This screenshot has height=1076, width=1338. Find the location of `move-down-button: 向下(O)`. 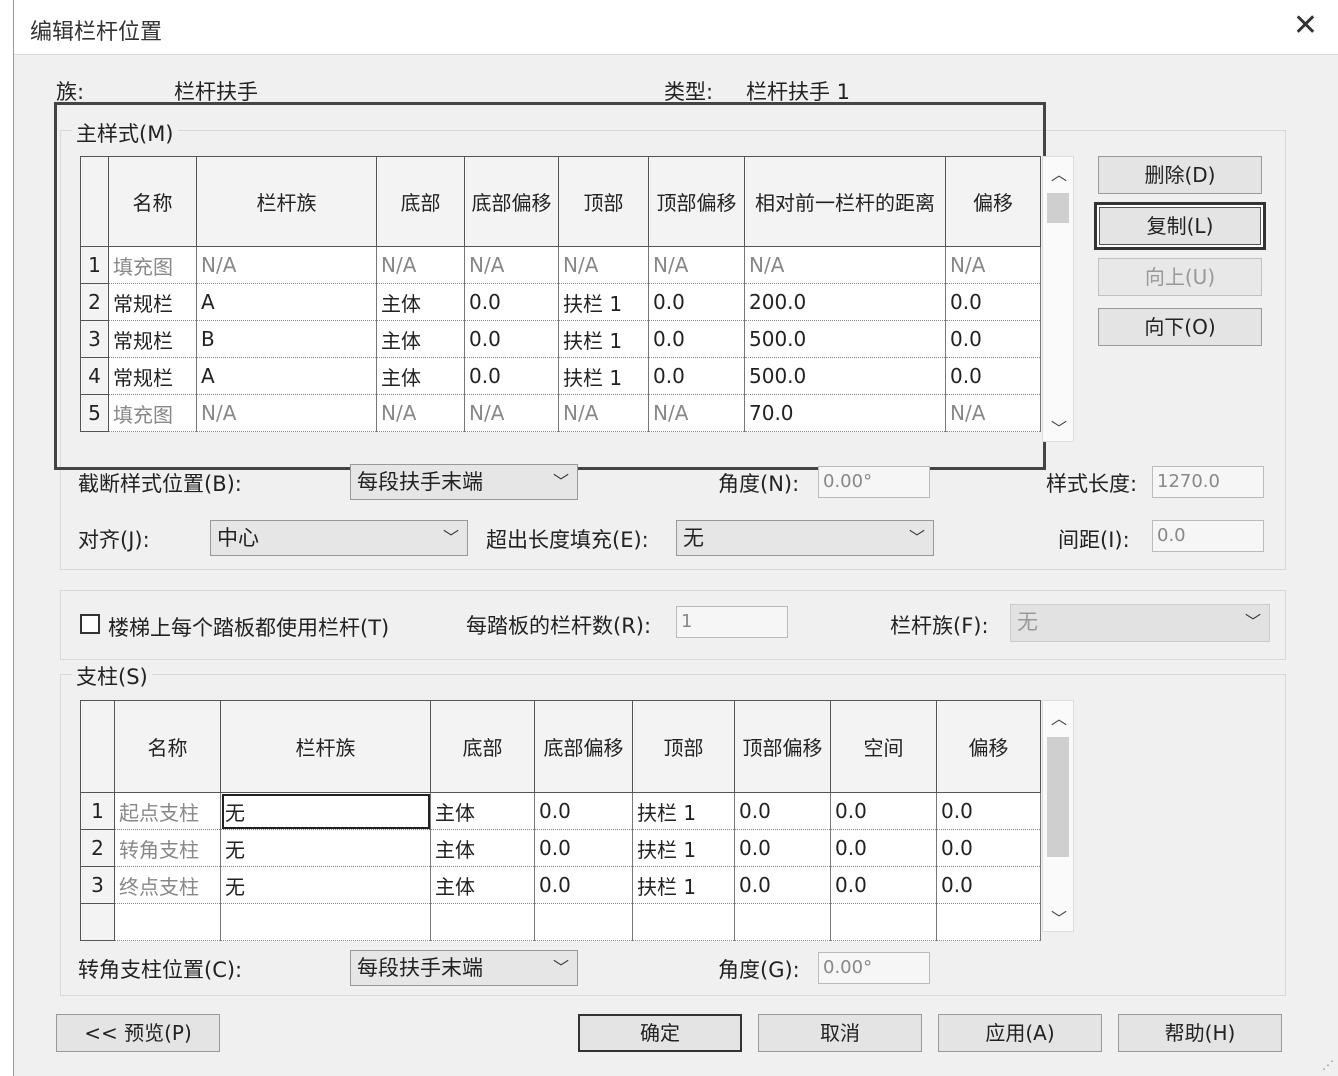

move-down-button: 向下(O) is located at coordinates (1180, 327).